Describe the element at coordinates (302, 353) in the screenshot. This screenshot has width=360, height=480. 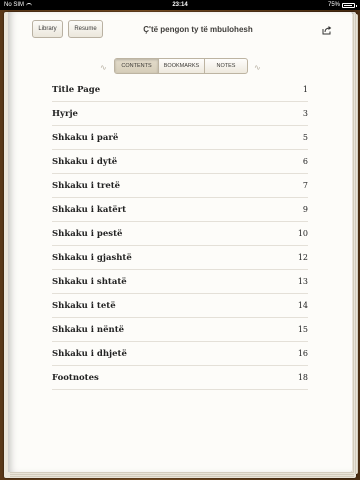
I see `toc-page-number: 16` at that location.